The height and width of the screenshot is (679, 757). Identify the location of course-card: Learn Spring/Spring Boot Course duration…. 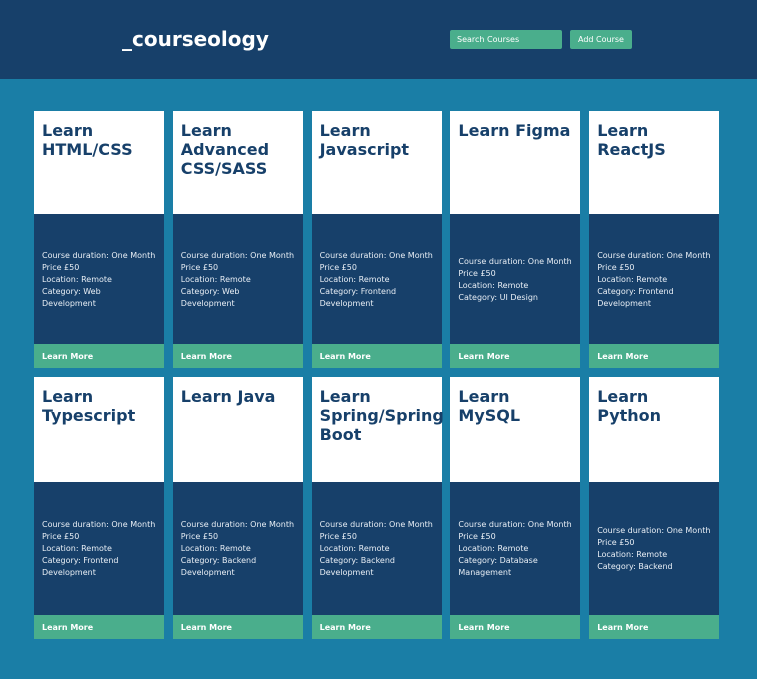
(377, 508).